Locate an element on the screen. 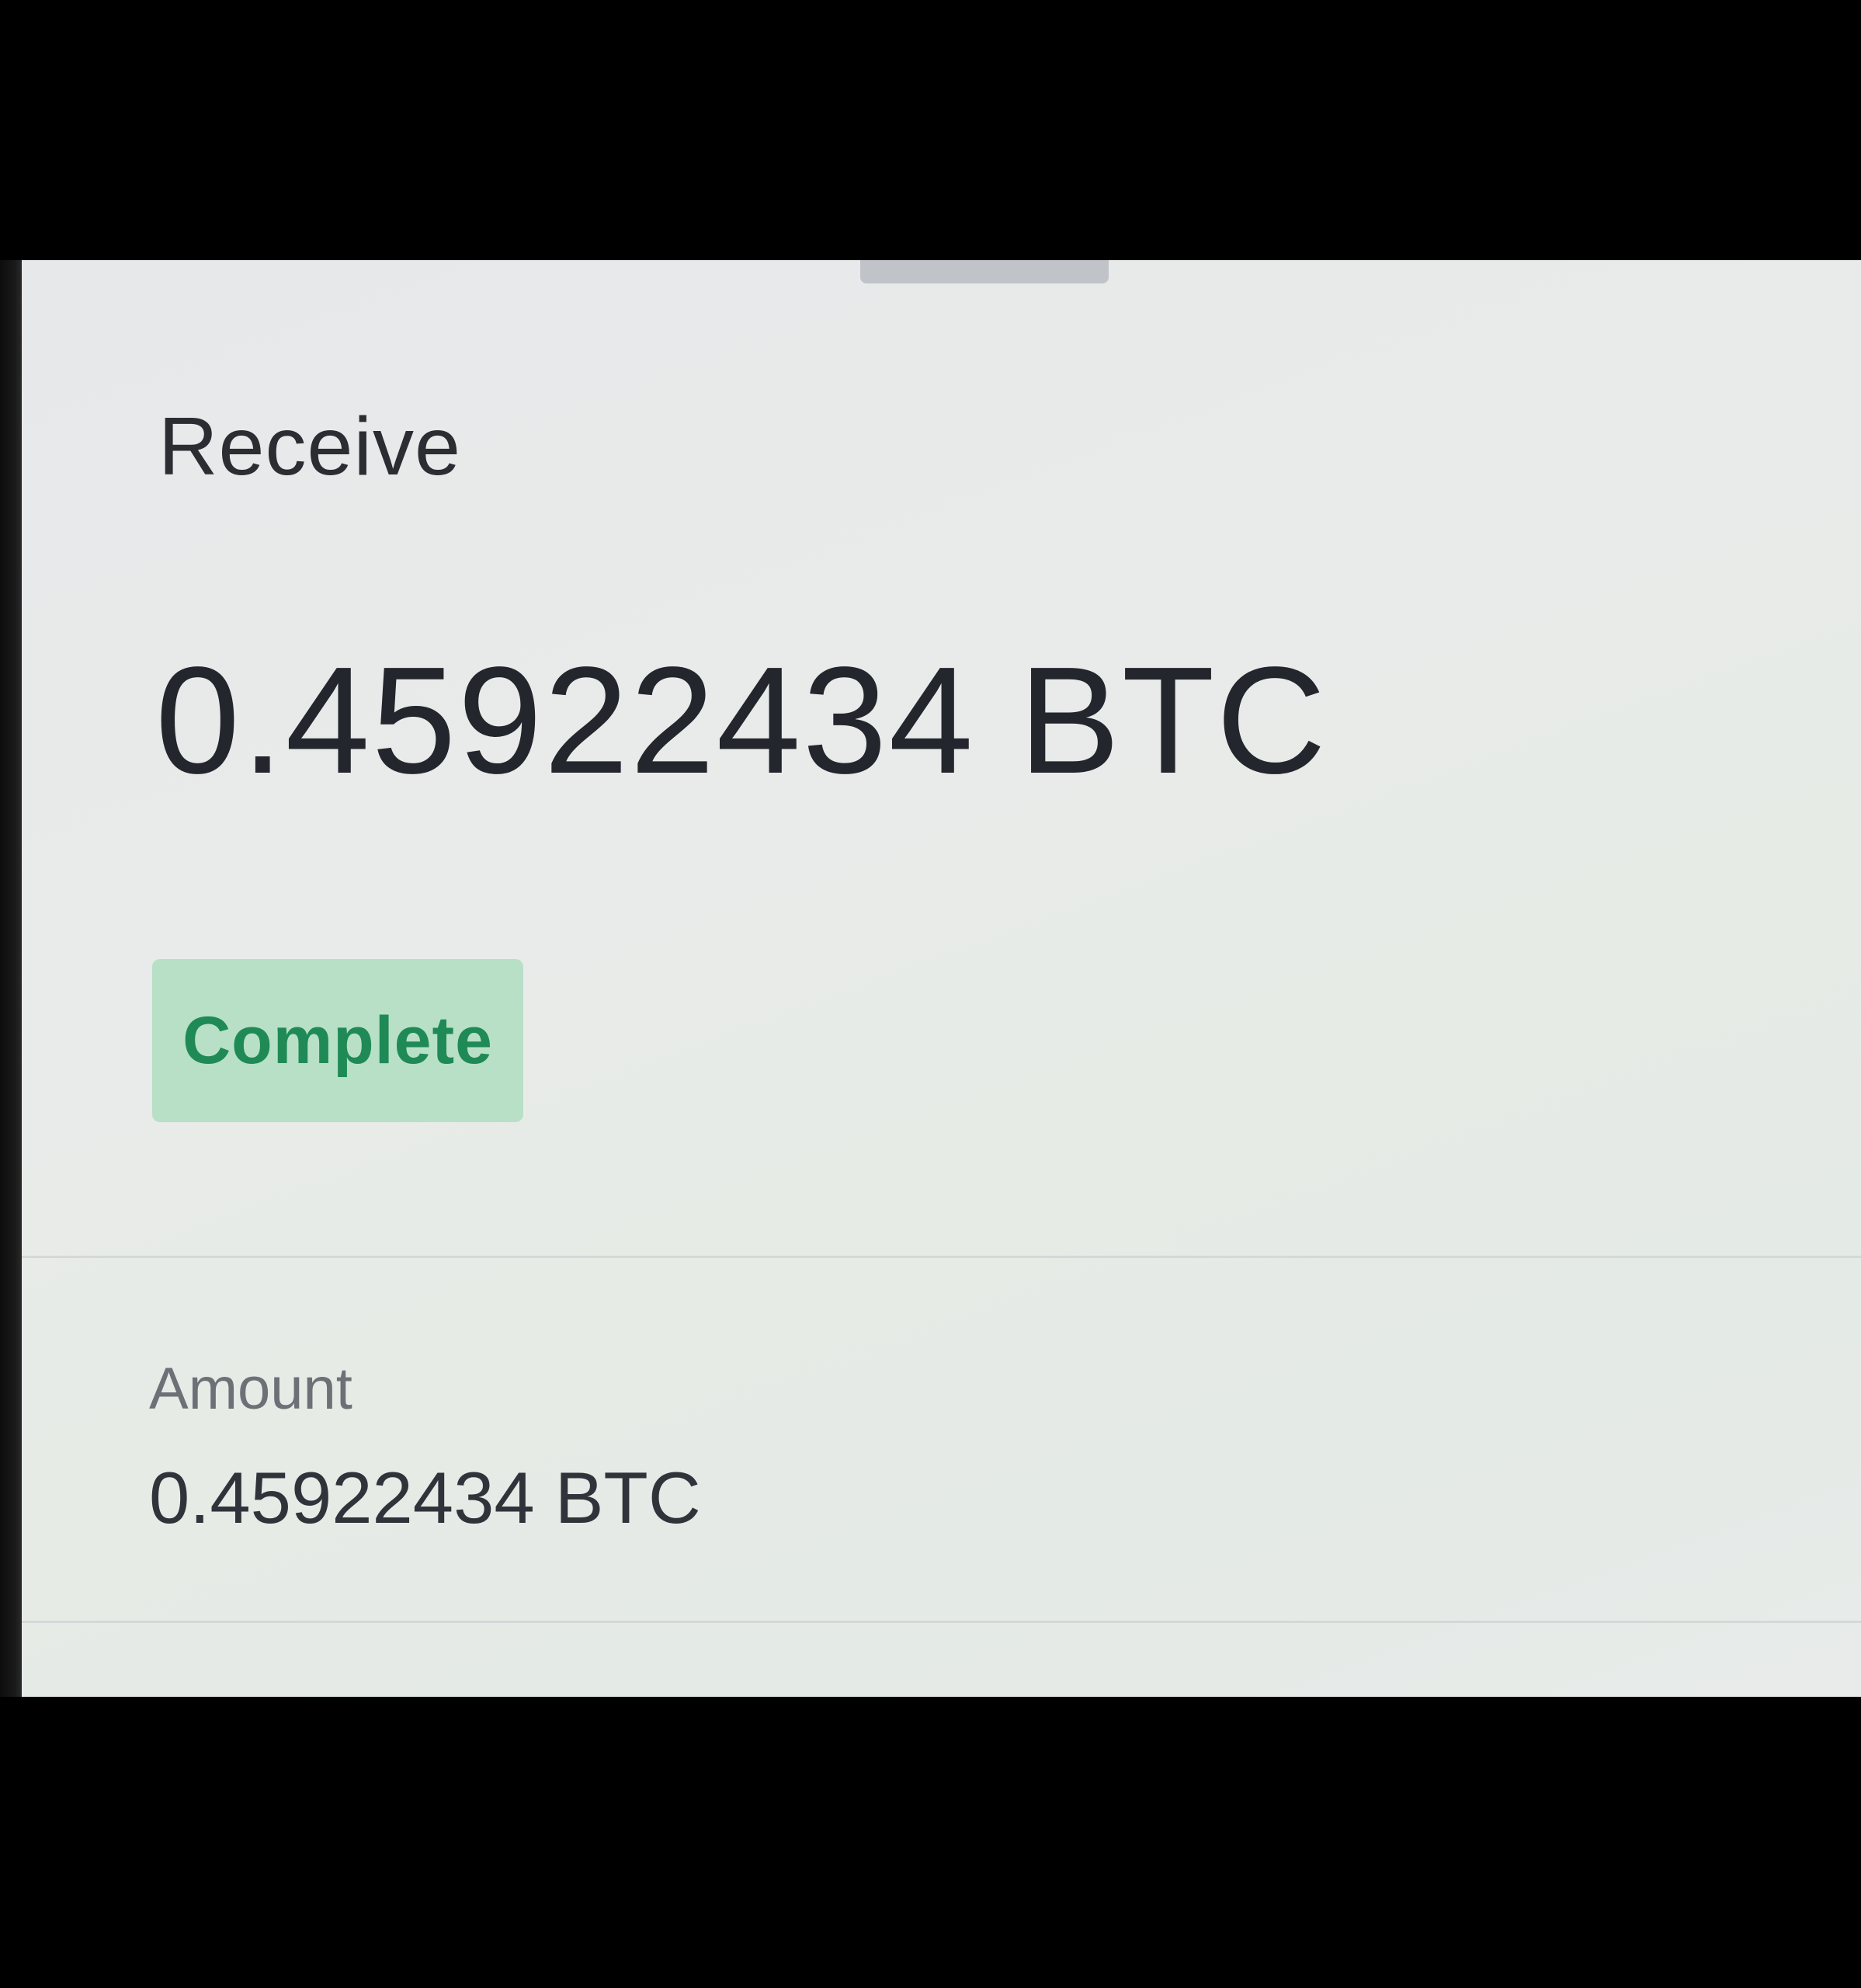  page-title: Receive is located at coordinates (309, 447).